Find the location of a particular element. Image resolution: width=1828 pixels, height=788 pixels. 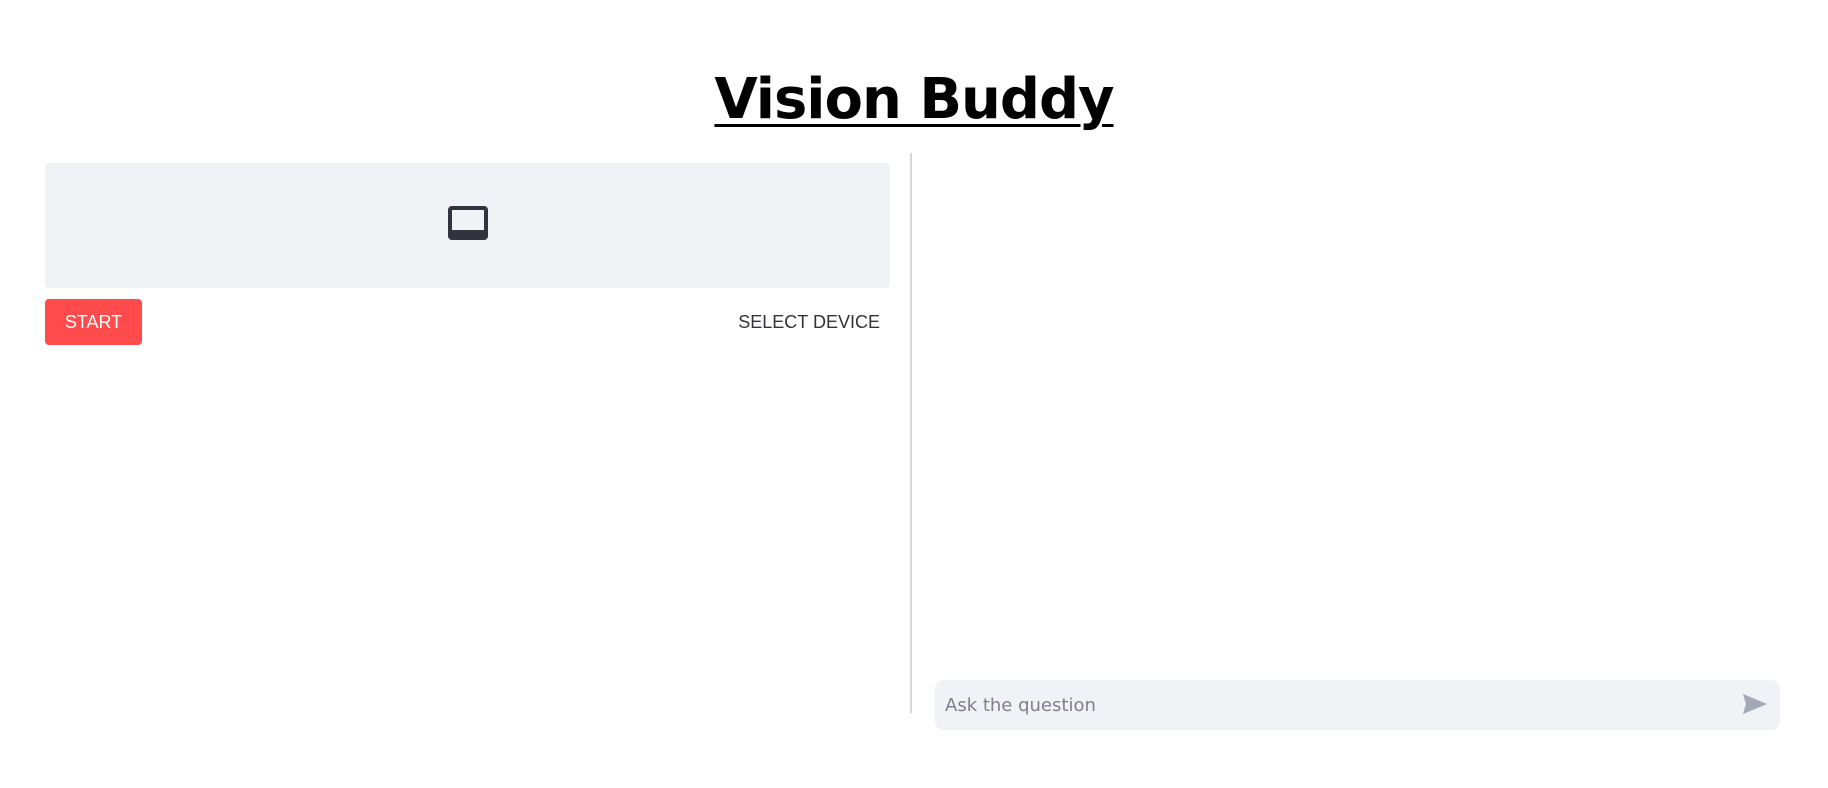

video-device-icon is located at coordinates (468, 225).